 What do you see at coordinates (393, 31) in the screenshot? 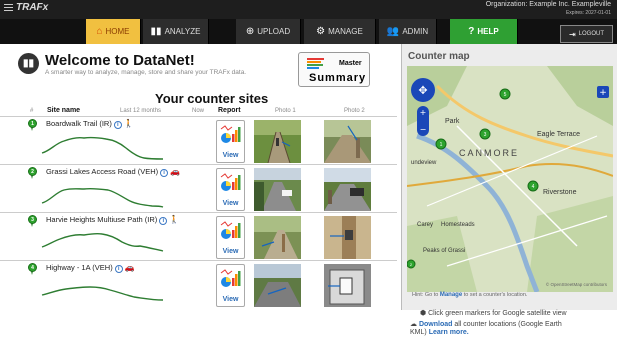
I see `users-icon: 👥` at bounding box center [393, 31].